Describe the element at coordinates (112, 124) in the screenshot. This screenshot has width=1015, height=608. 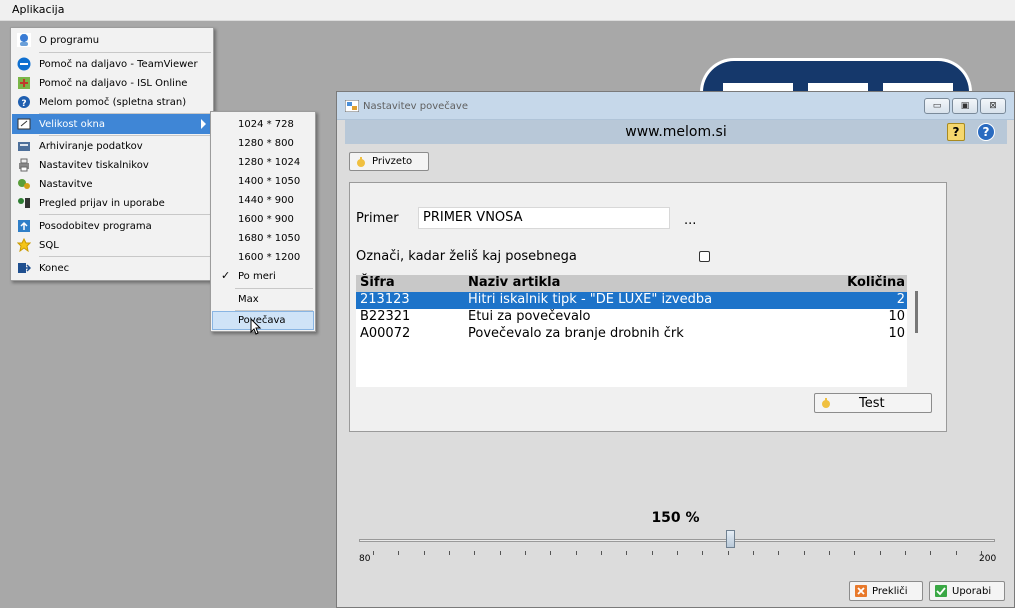
I see `menu-item-velikost-okna: Velikost okna` at that location.